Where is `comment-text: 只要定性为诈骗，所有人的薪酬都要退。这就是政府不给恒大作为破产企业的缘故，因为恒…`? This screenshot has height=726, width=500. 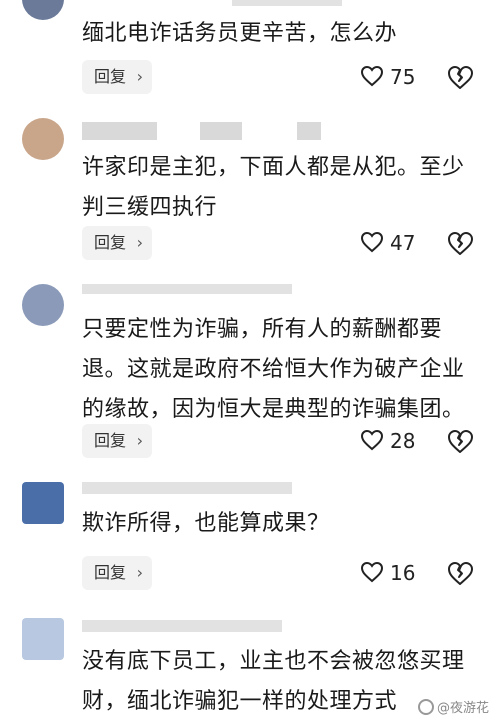
comment-text: 只要定性为诈骗，所有人的薪酬都要退。这就是政府不给恒大作为破产企业的缘故，因为恒… is located at coordinates (273, 369).